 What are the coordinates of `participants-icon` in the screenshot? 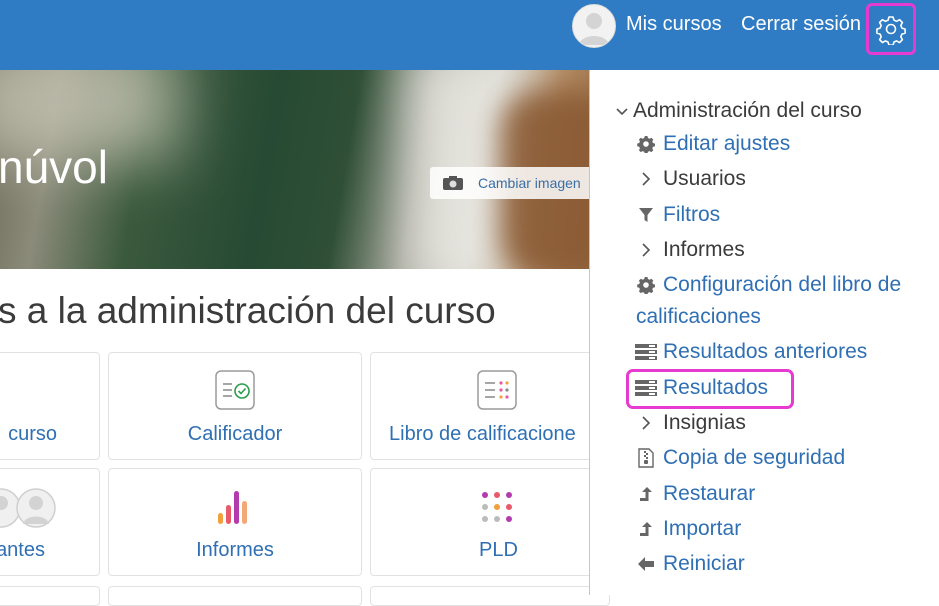 It's located at (28, 508).